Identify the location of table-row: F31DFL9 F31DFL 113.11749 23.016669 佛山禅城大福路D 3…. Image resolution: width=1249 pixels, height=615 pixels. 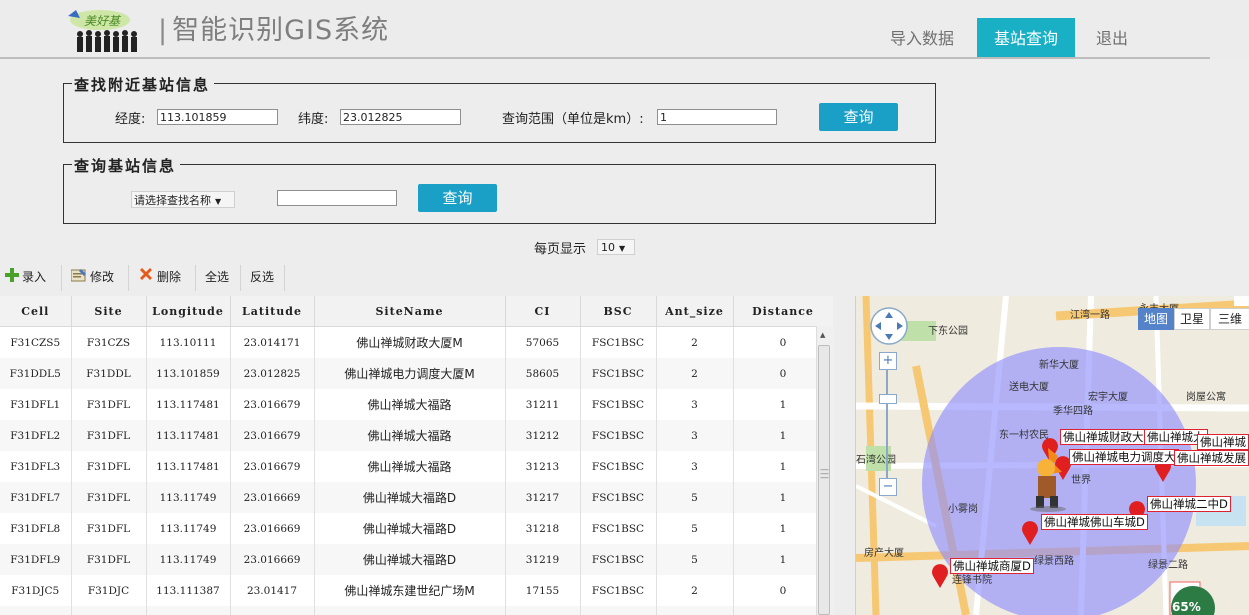
(416, 559).